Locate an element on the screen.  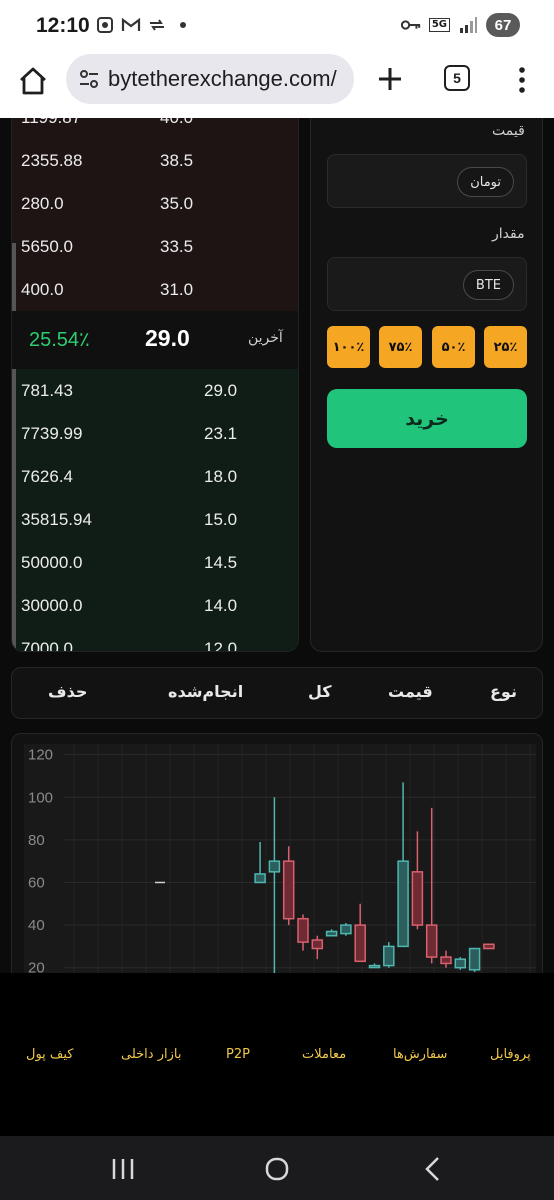
site-settings-icon is located at coordinates (89, 79).